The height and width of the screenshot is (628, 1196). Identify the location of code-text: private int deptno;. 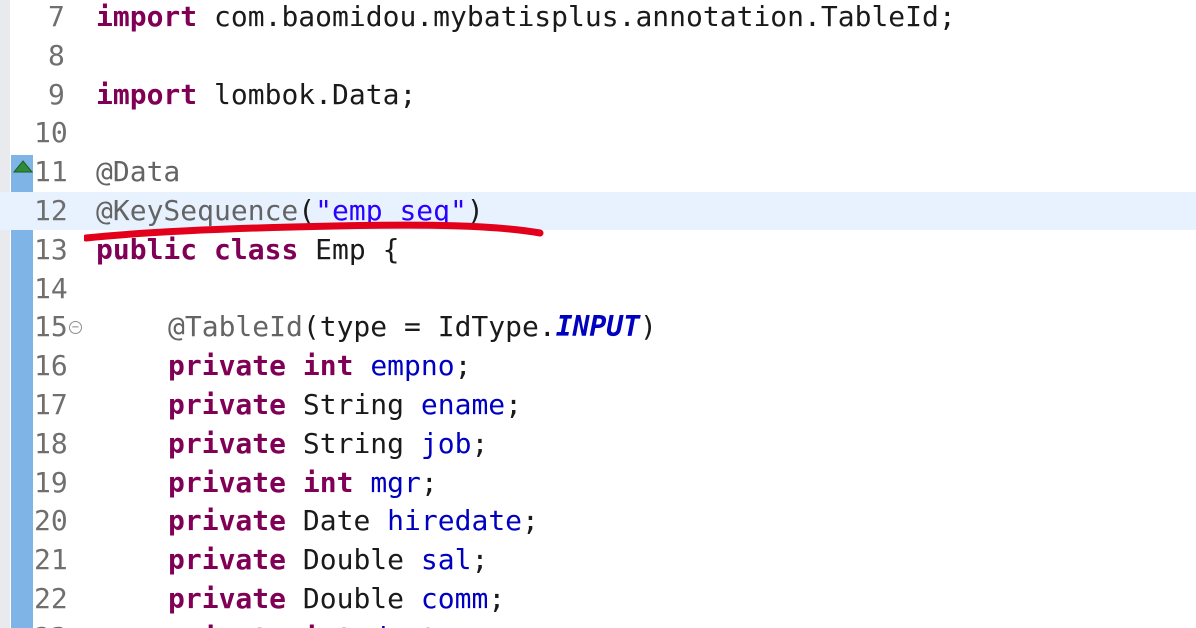
(328, 623).